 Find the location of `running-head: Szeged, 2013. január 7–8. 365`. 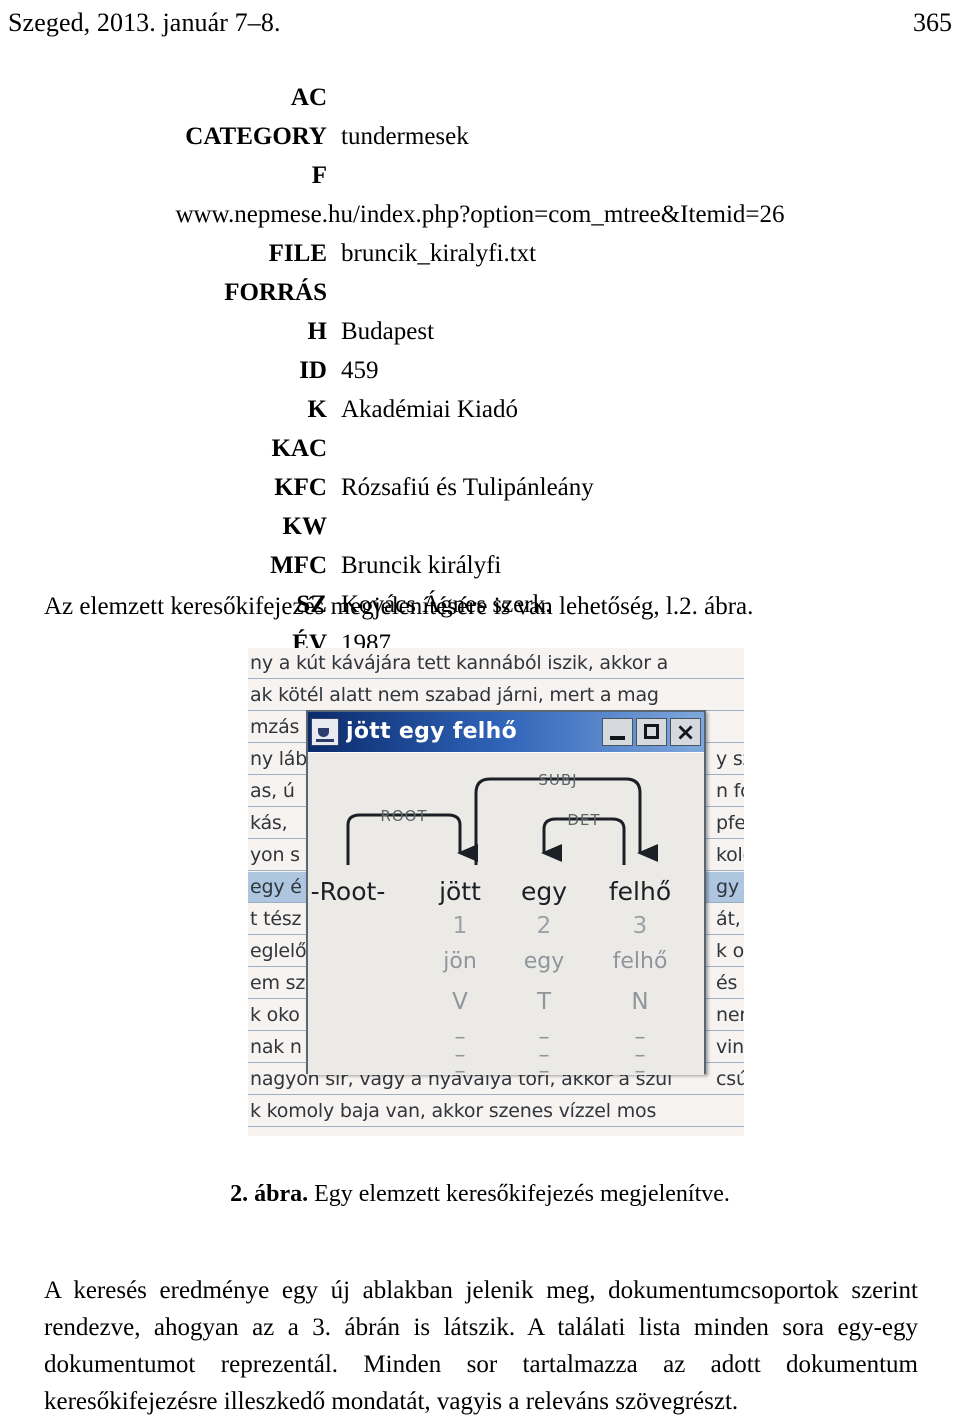

running-head: Szeged, 2013. január 7–8. 365 is located at coordinates (480, 23).